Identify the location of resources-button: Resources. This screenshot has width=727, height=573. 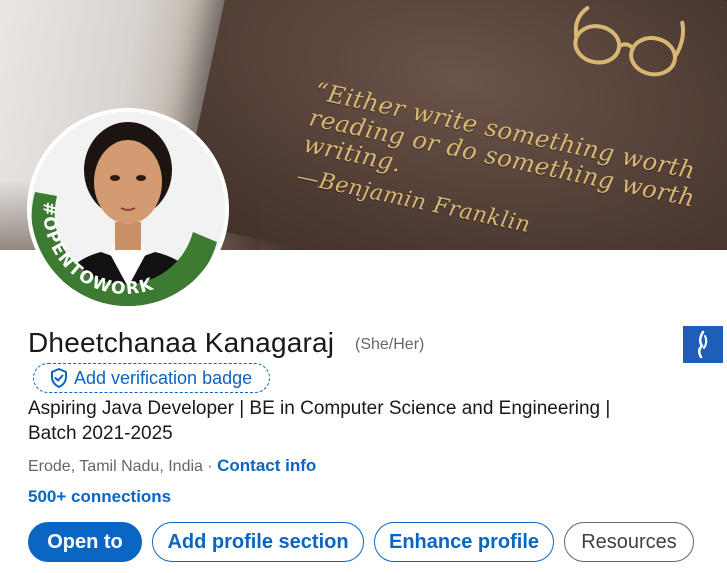
(629, 542).